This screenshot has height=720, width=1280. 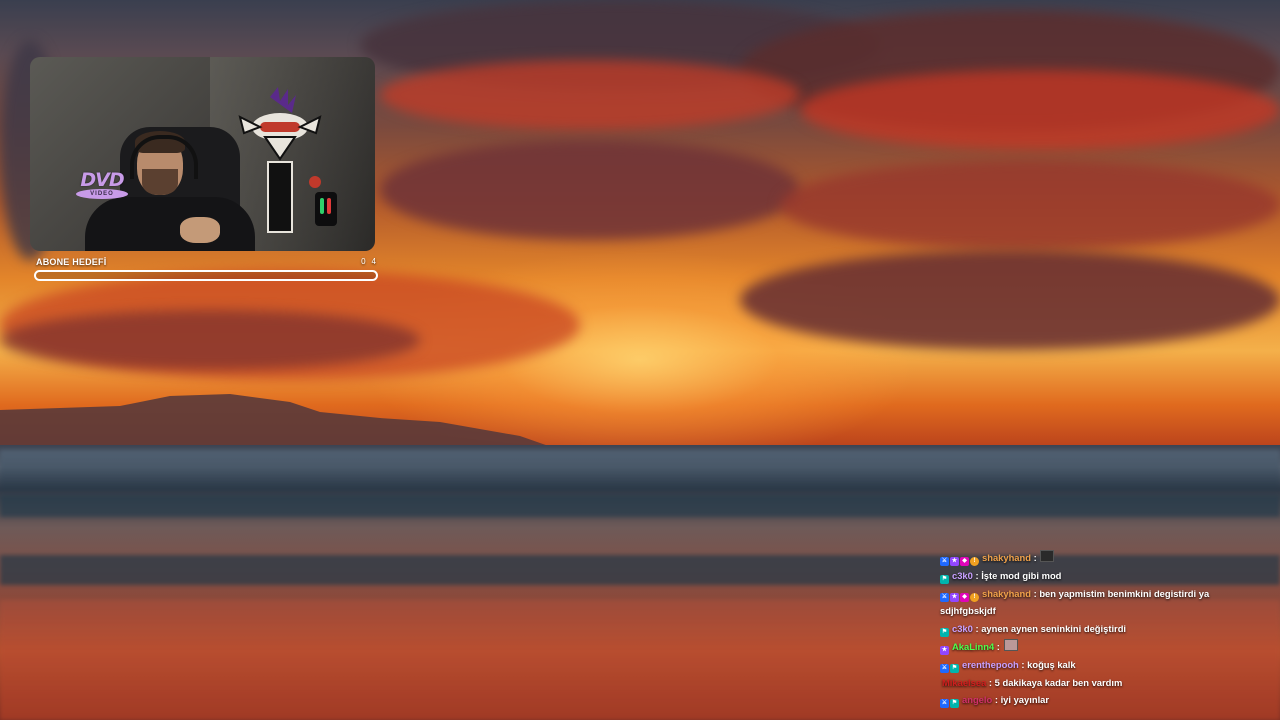 What do you see at coordinates (200, 230) in the screenshot?
I see `streamer-hand` at bounding box center [200, 230].